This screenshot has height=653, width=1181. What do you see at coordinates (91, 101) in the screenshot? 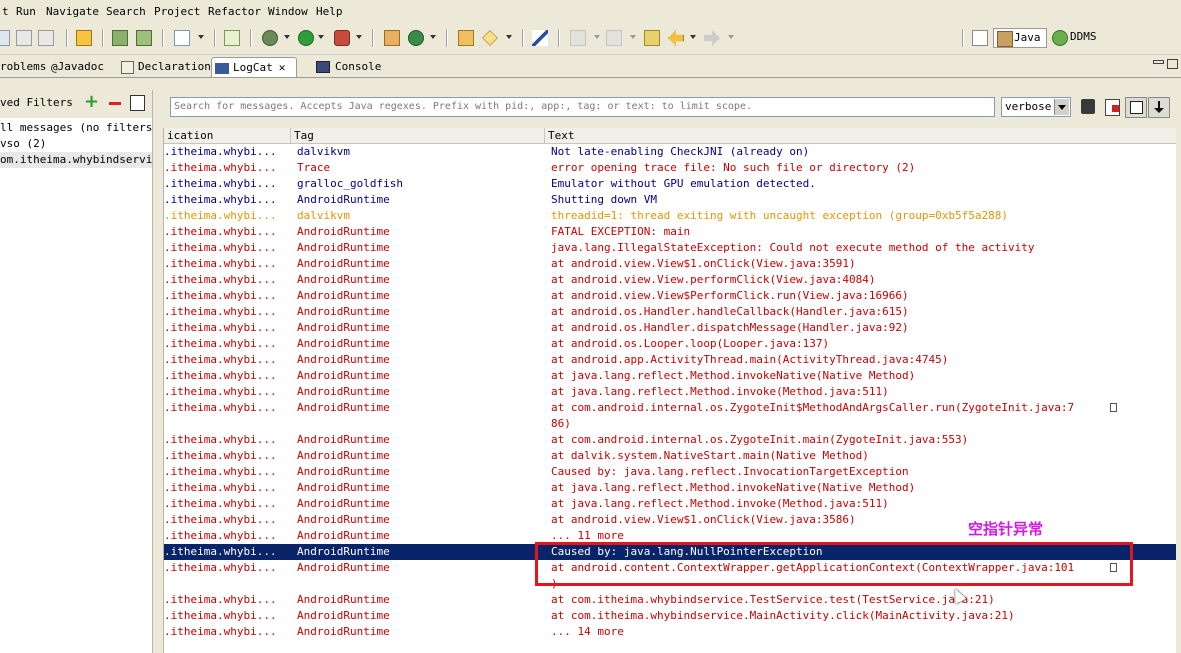
I see `add-filter-icon: +` at bounding box center [91, 101].